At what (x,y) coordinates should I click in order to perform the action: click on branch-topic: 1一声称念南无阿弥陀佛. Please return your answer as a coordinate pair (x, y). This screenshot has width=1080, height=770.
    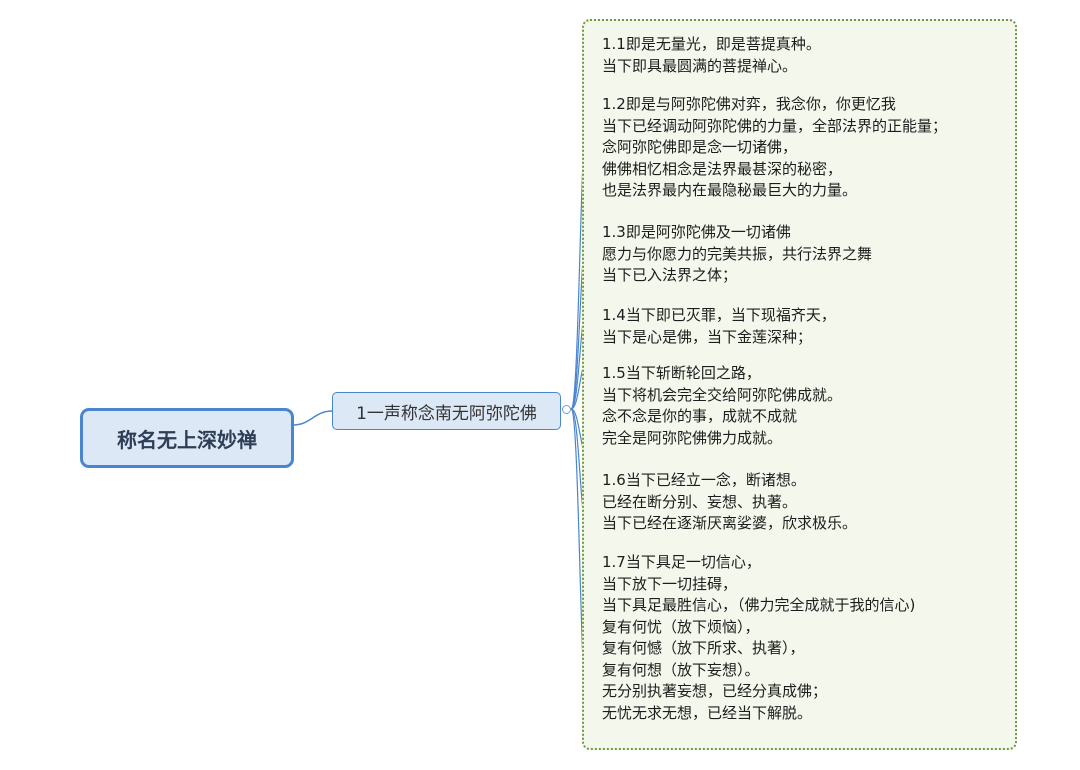
    Looking at the image, I should click on (446, 411).